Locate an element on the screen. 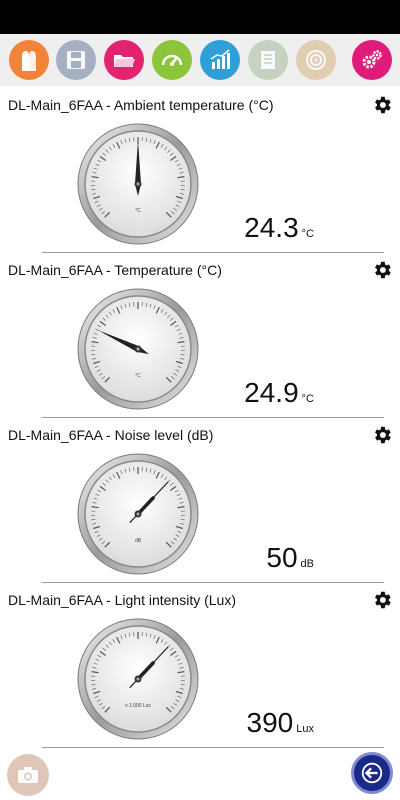 The image size is (400, 800). table-view-button is located at coordinates (268, 60).